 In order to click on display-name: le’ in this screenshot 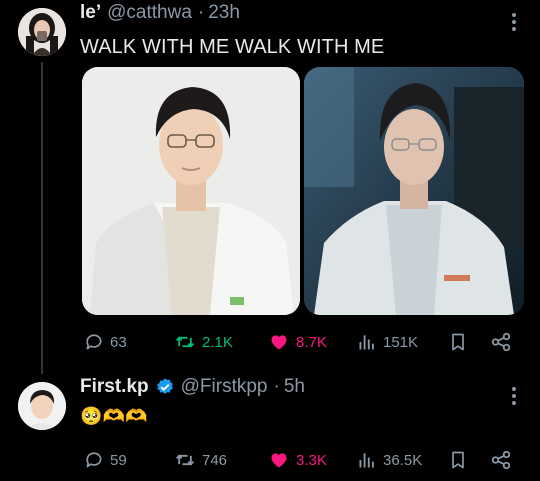, I will do `click(90, 13)`.